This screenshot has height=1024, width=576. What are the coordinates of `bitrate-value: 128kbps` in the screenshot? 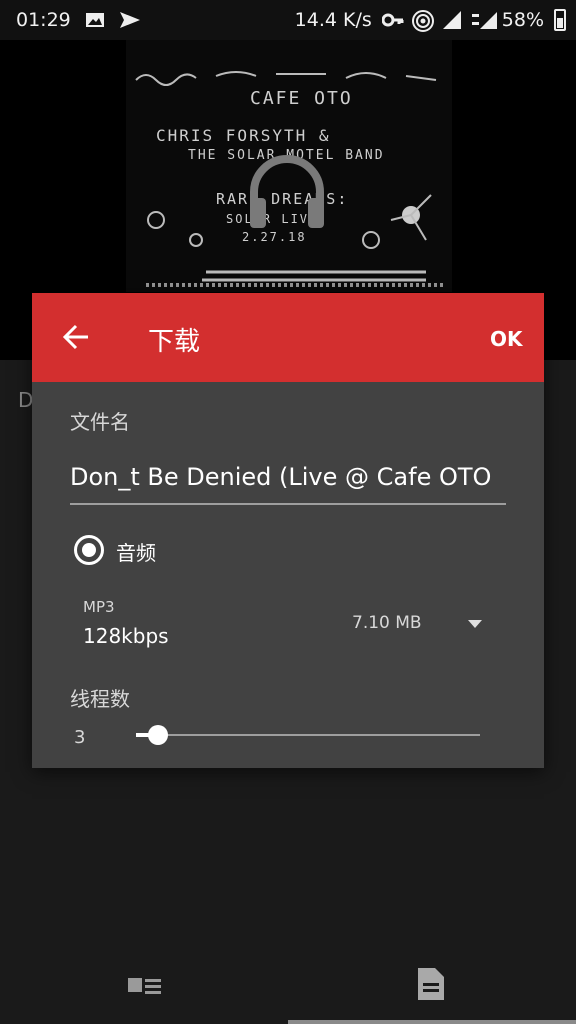 It's located at (126, 636).